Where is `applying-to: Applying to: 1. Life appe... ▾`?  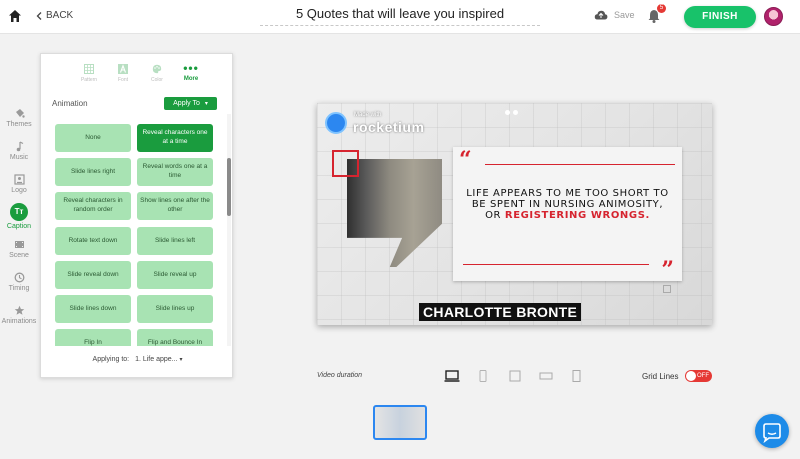 applying-to: Applying to: 1. Life appe... ▾ is located at coordinates (137, 359).